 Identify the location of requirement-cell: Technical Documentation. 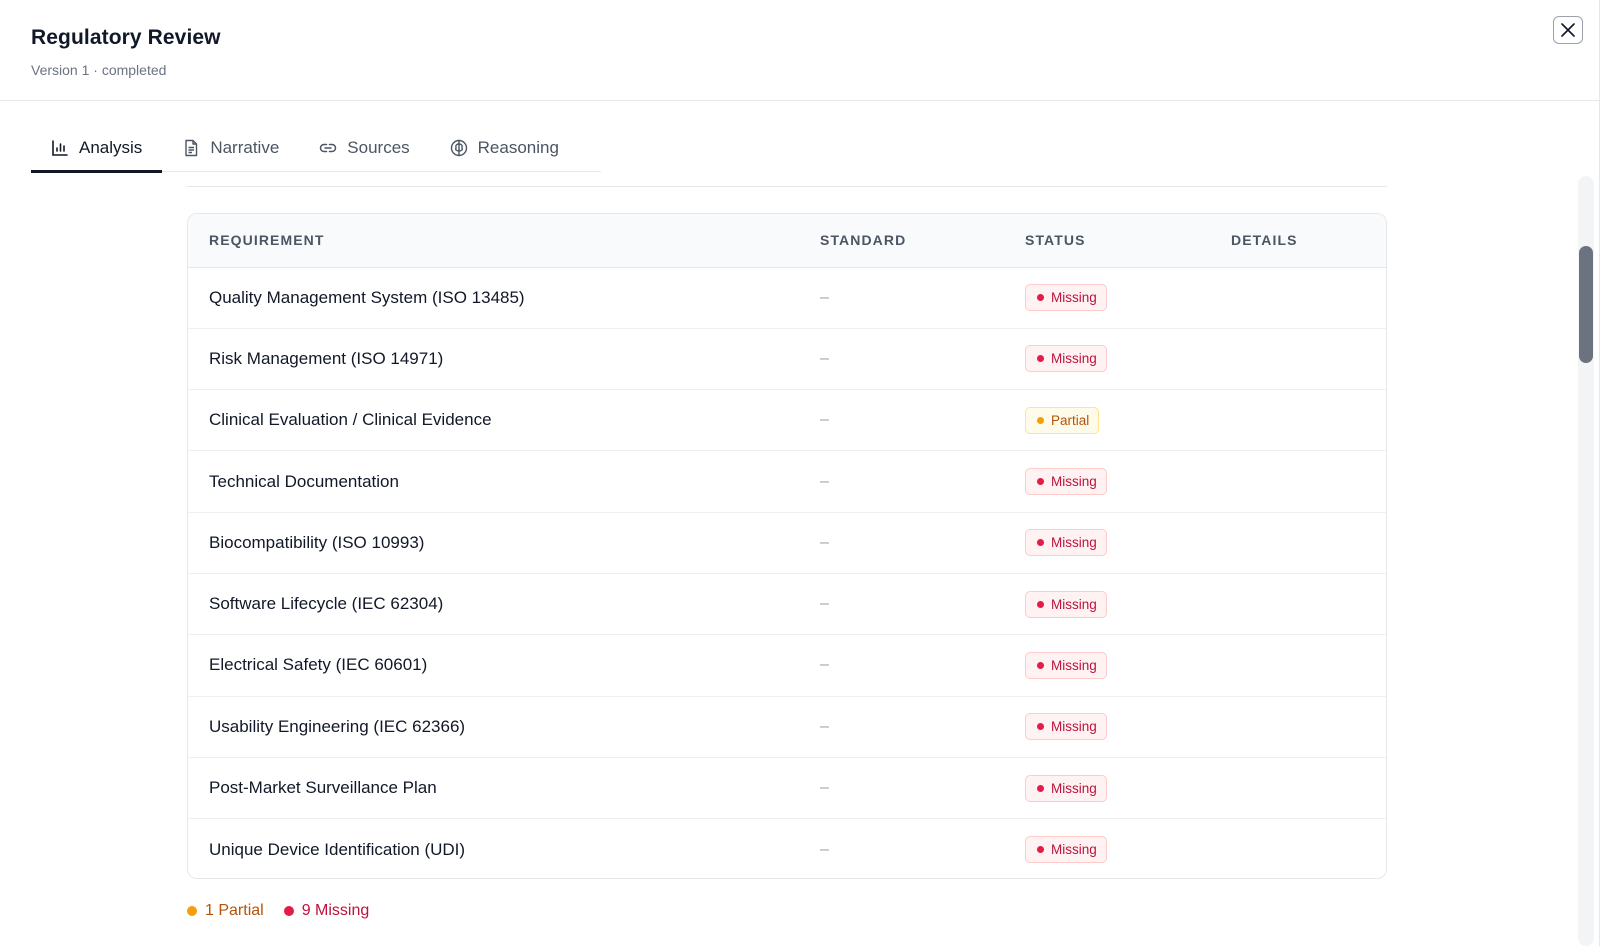
(493, 481).